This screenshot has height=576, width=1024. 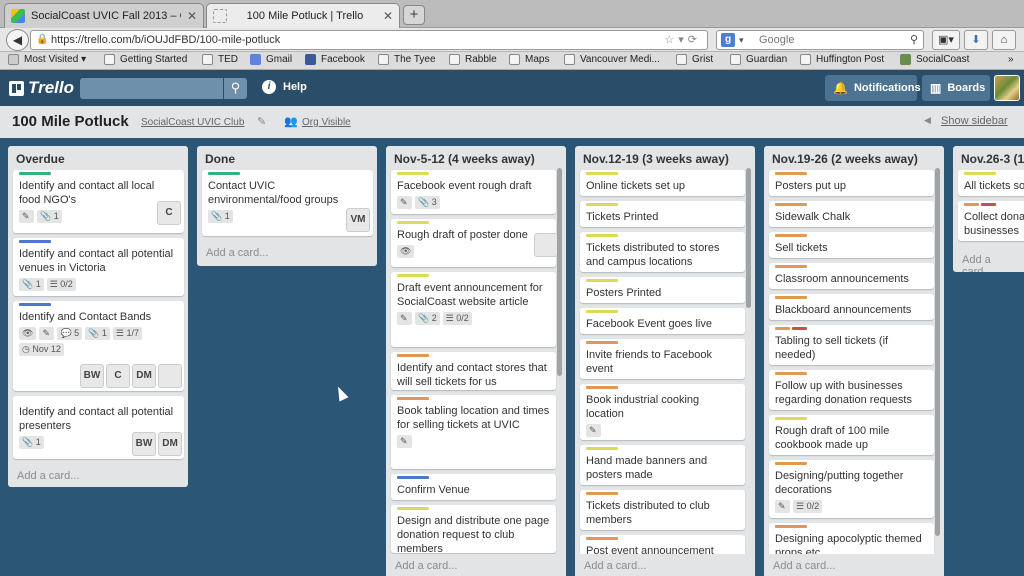 What do you see at coordinates (791, 463) in the screenshot?
I see `label-orange` at bounding box center [791, 463].